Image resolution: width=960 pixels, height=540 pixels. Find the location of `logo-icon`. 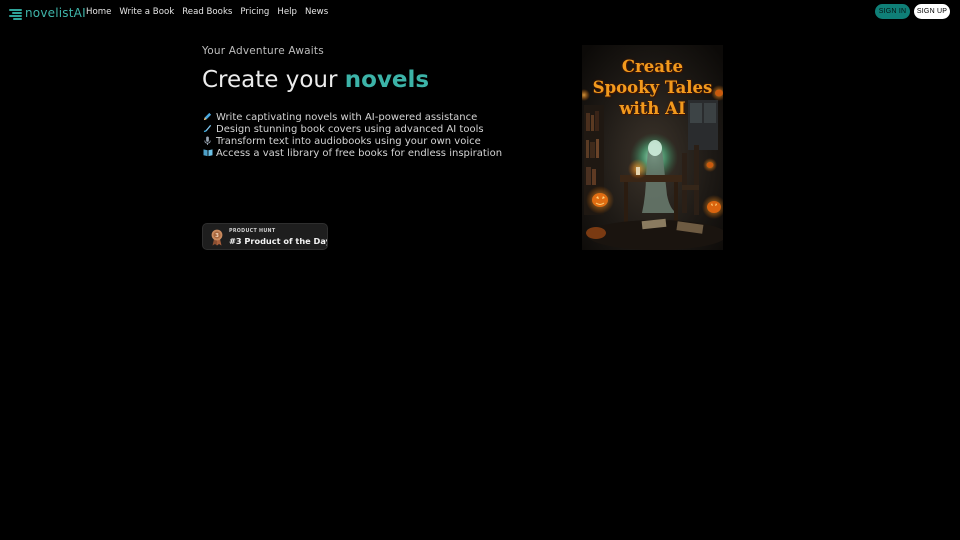

logo-icon is located at coordinates (15, 13).